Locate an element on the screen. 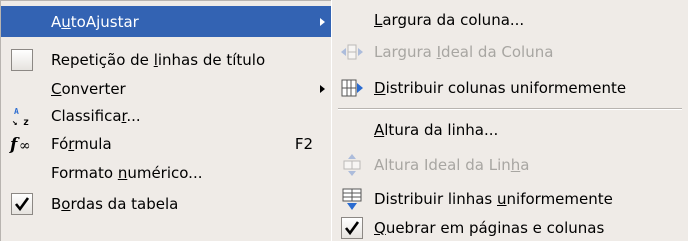 This screenshot has height=241, width=688. menu-item-bordas-tabela: Bordas da tabela is located at coordinates (166, 203).